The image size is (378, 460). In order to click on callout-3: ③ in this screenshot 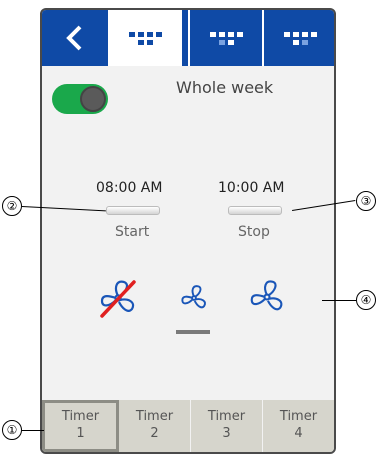, I will do `click(366, 201)`.